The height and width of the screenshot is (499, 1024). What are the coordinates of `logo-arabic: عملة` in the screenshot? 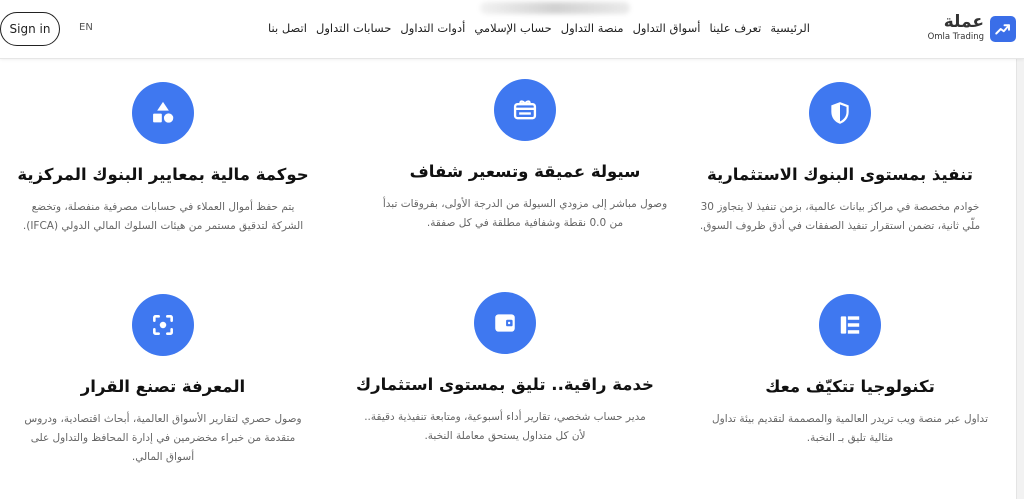 It's located at (963, 22).